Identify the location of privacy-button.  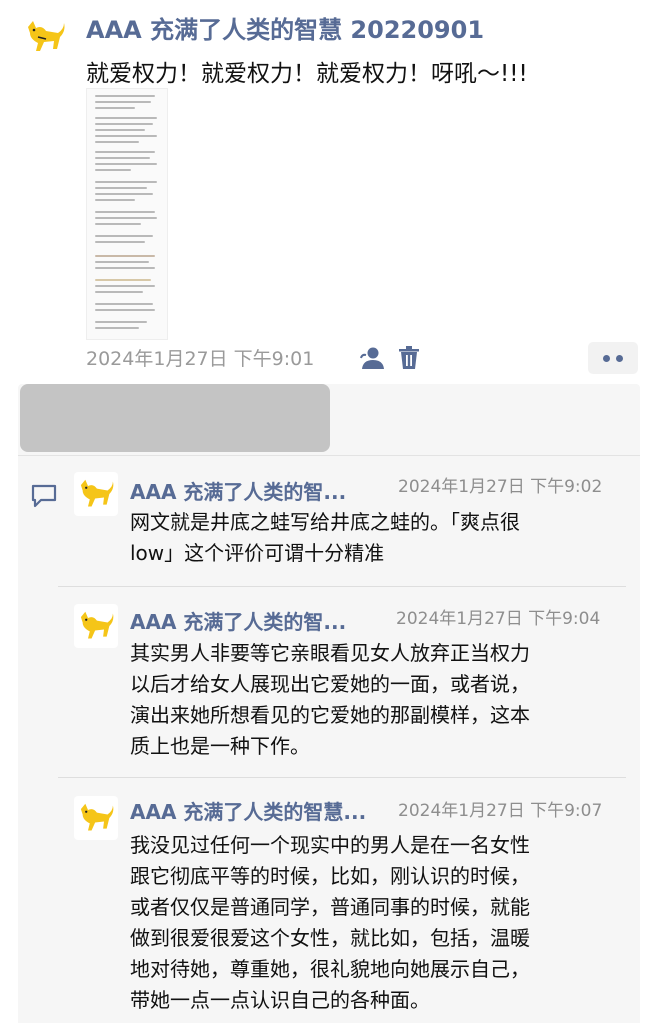
(372, 358).